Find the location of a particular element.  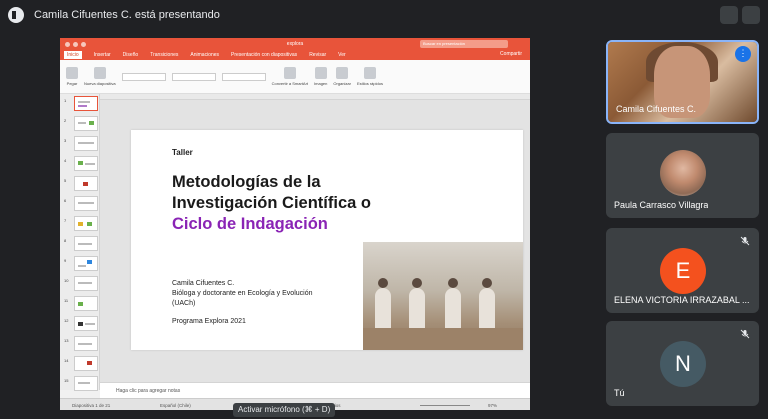

styles-icon is located at coordinates (369, 73).